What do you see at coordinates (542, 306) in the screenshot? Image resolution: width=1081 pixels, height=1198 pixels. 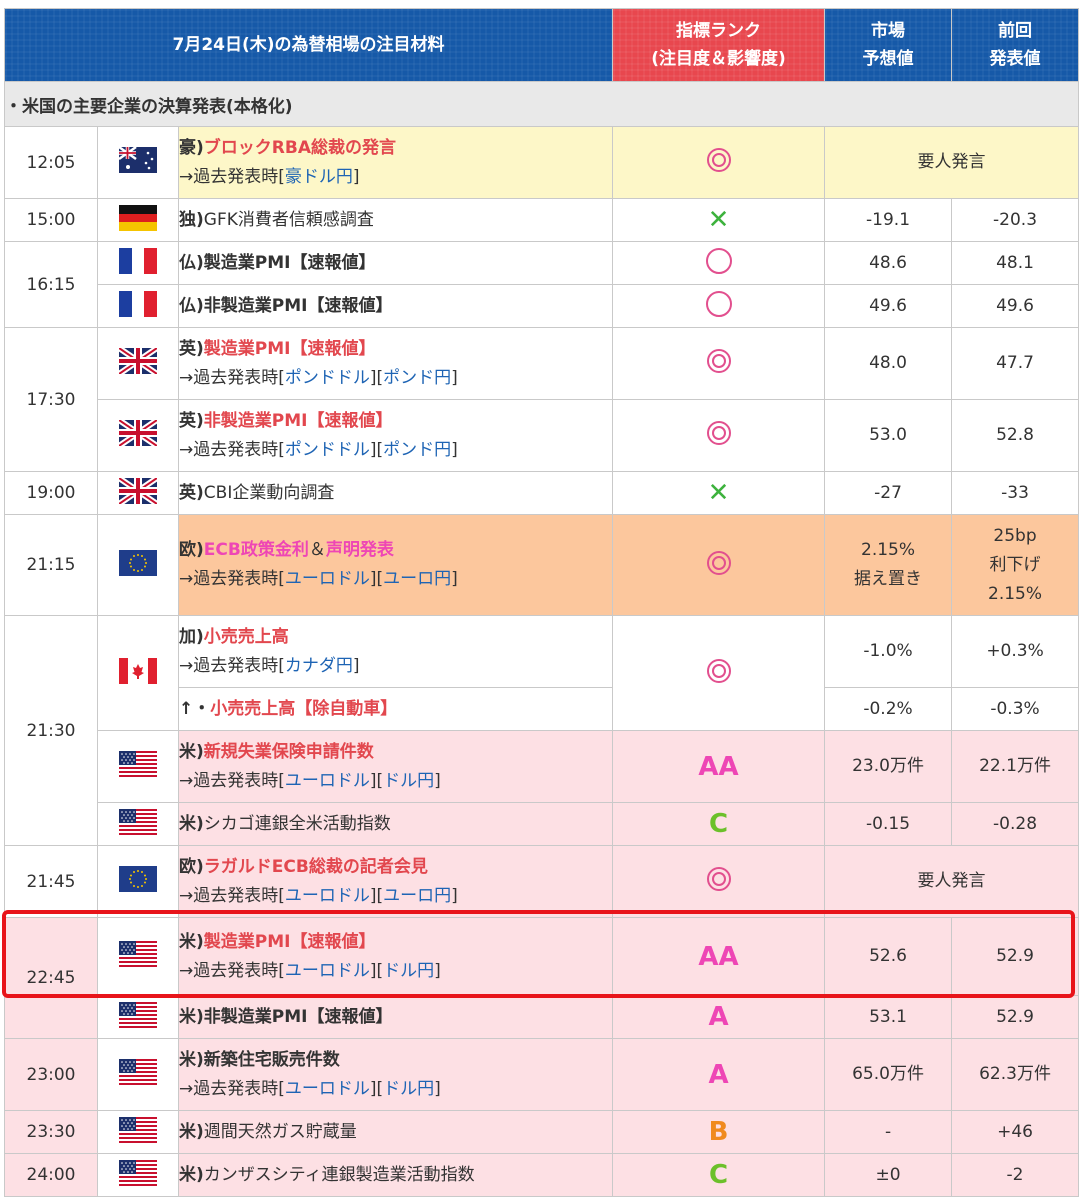 I see `table-row: 仏)非製造業PMI【速報値】 49.6 49.6` at bounding box center [542, 306].